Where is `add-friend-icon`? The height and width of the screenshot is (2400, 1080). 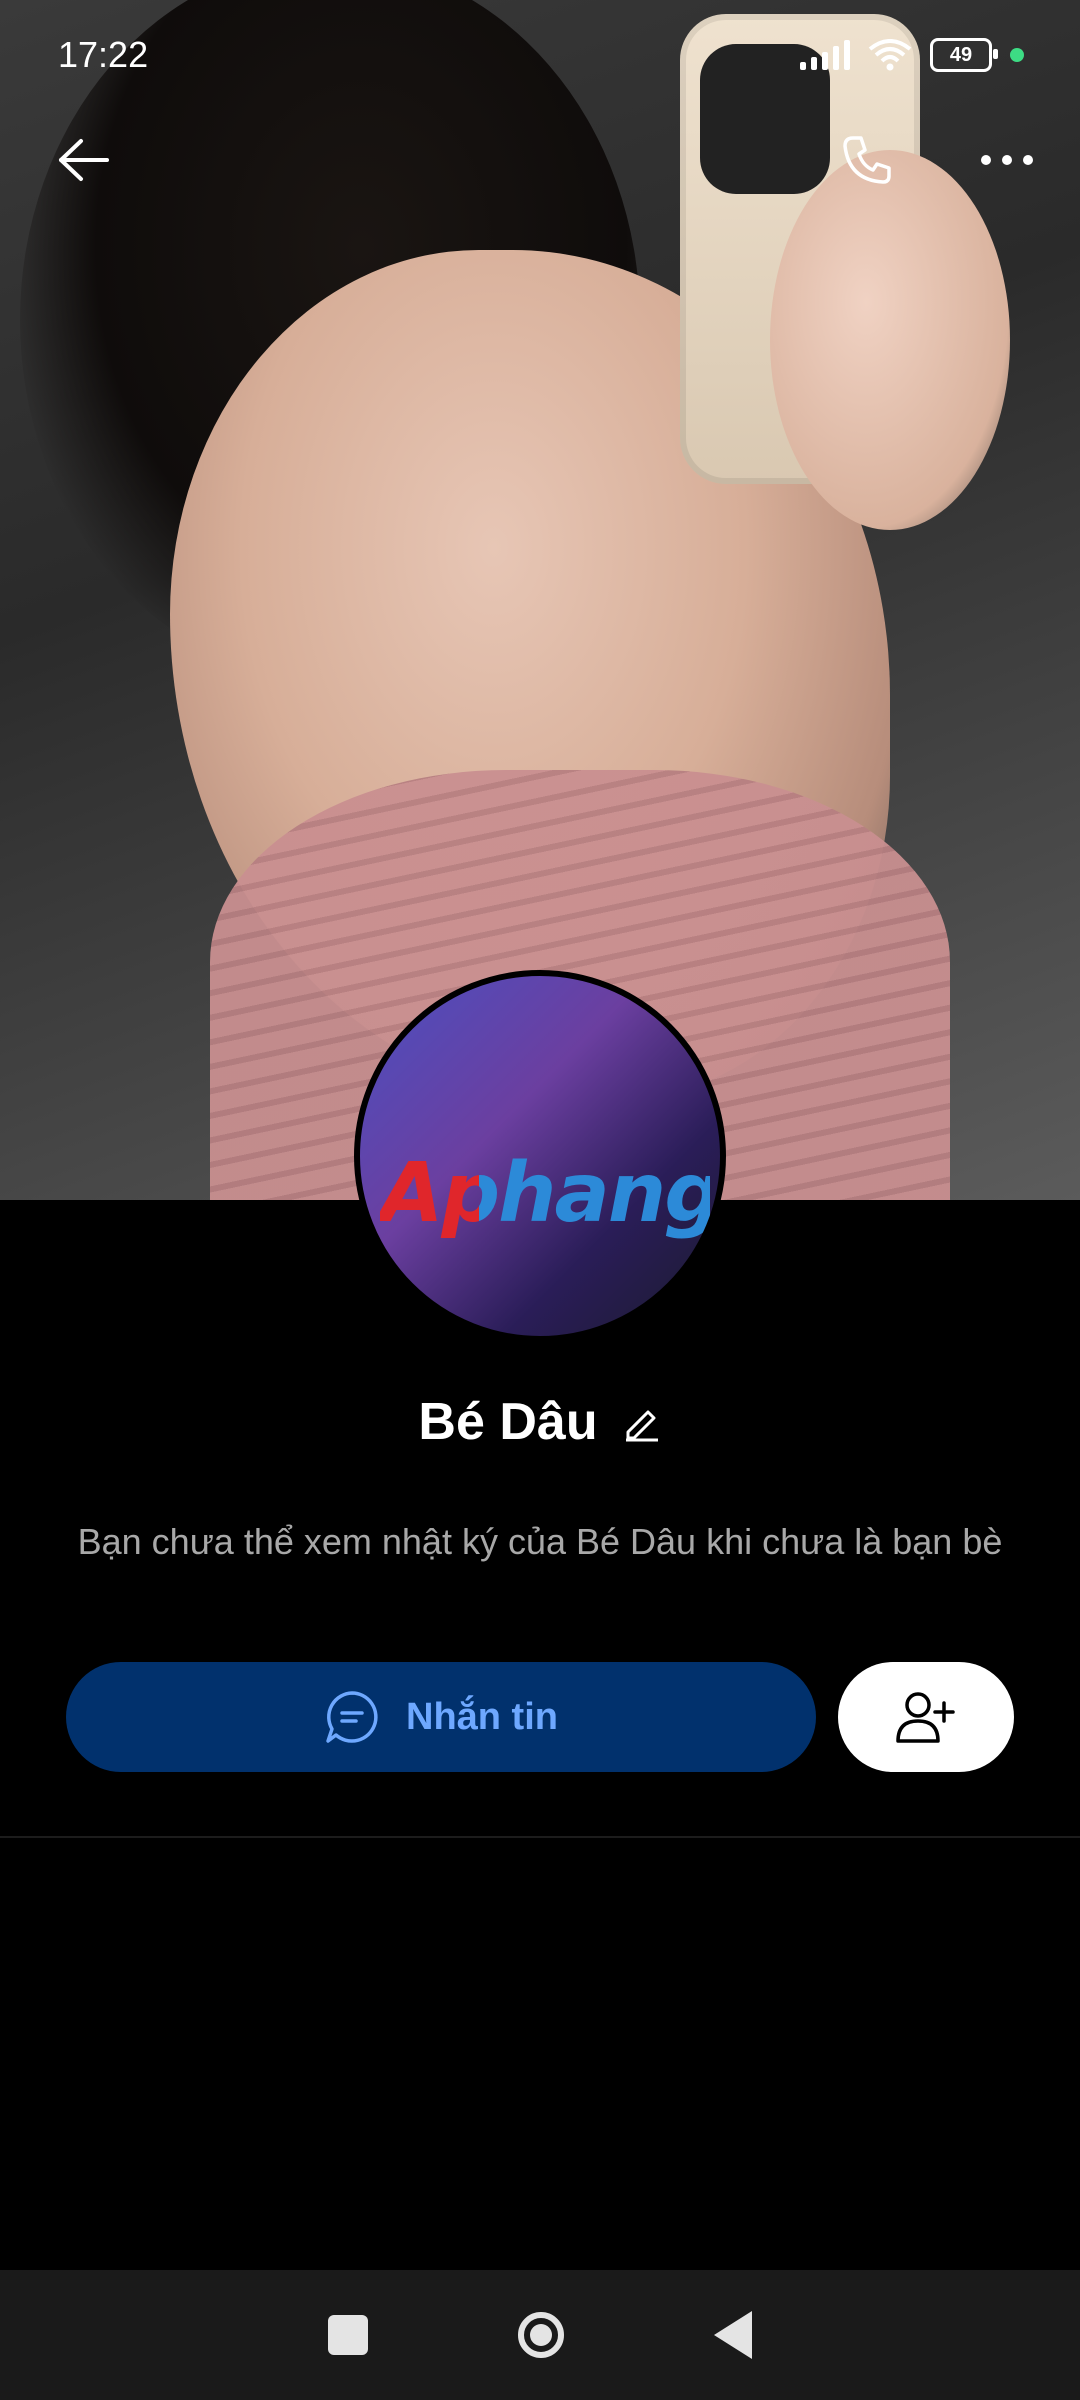 add-friend-icon is located at coordinates (925, 1717).